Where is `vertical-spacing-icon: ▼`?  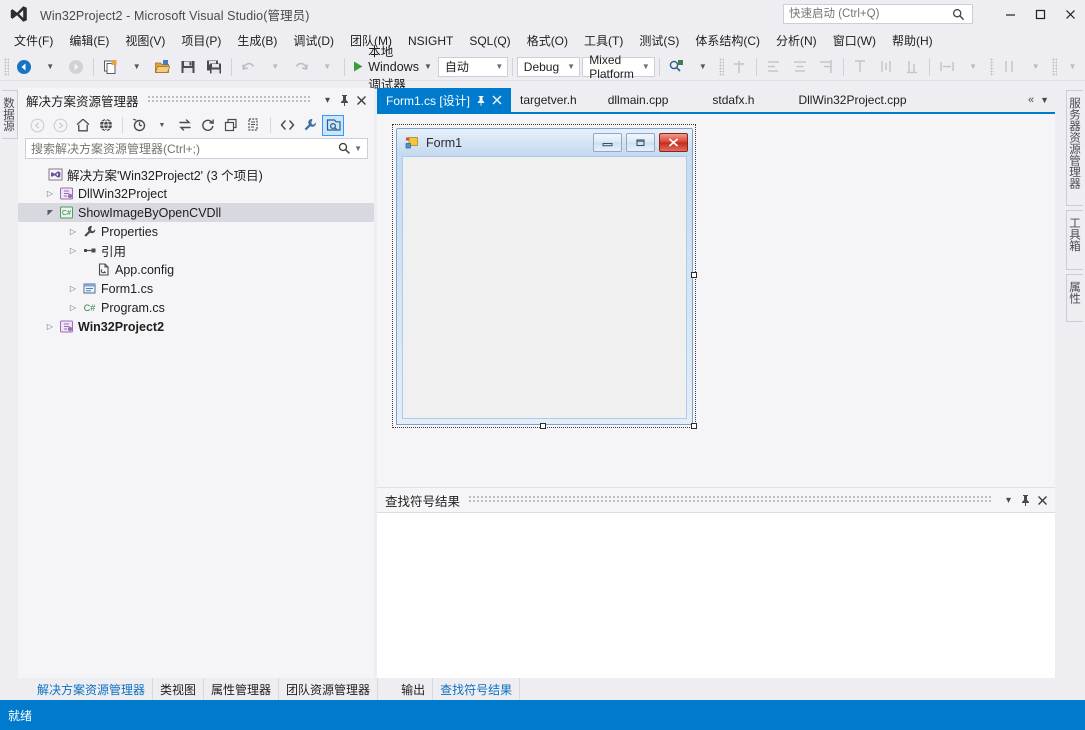 vertical-spacing-icon: ▼ is located at coordinates (1035, 67).